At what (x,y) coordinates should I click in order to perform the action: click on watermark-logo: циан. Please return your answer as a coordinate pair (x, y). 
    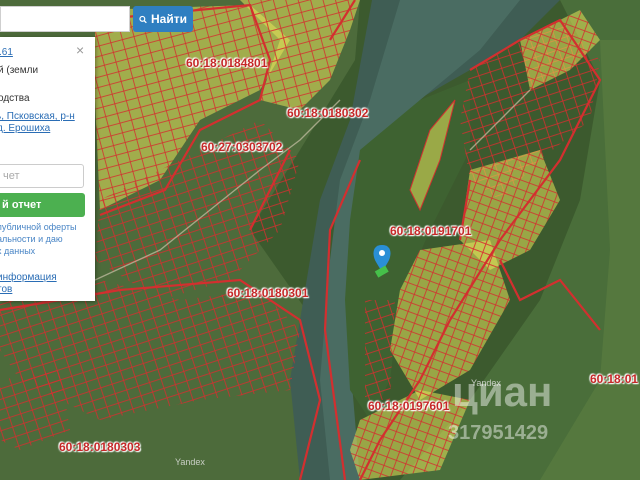
    Looking at the image, I should click on (502, 391).